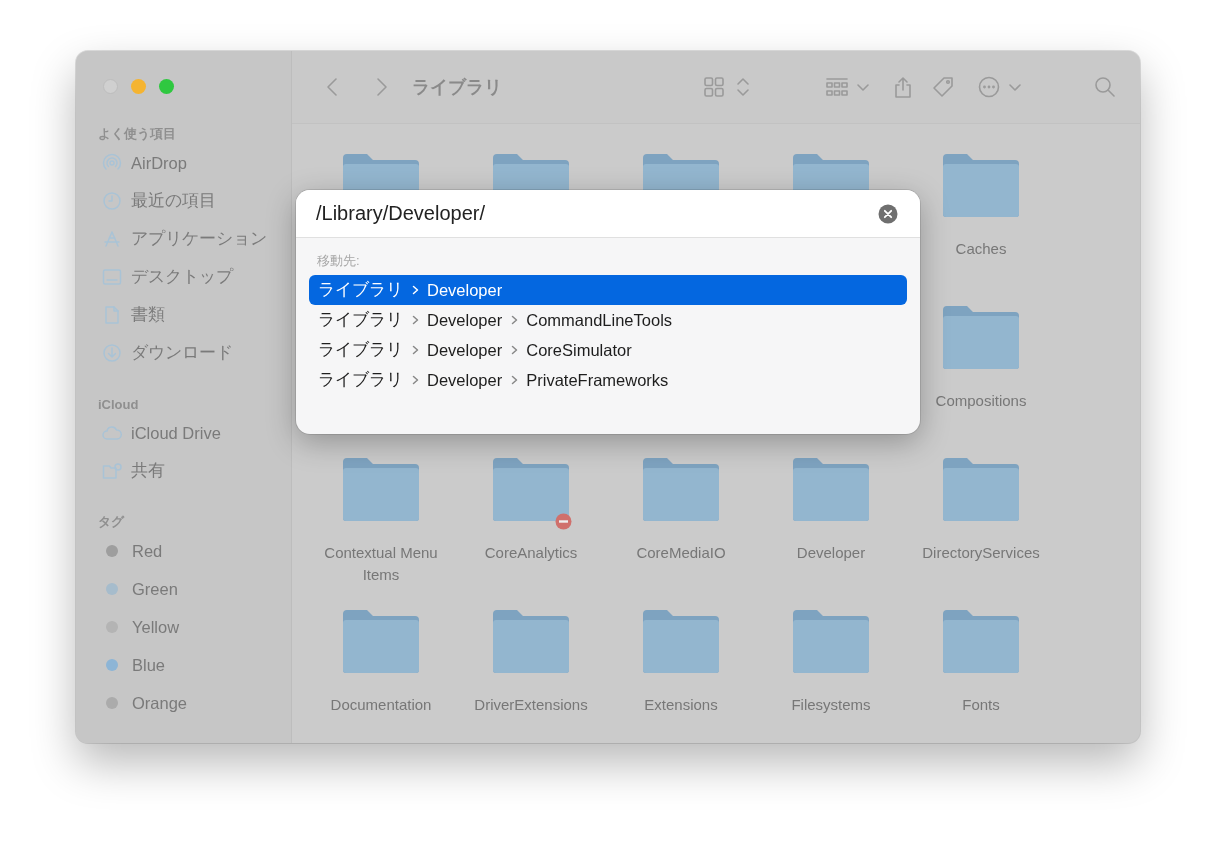 The width and height of the screenshot is (1216, 844). I want to click on folder-name: Contextual Menu Items, so click(381, 564).